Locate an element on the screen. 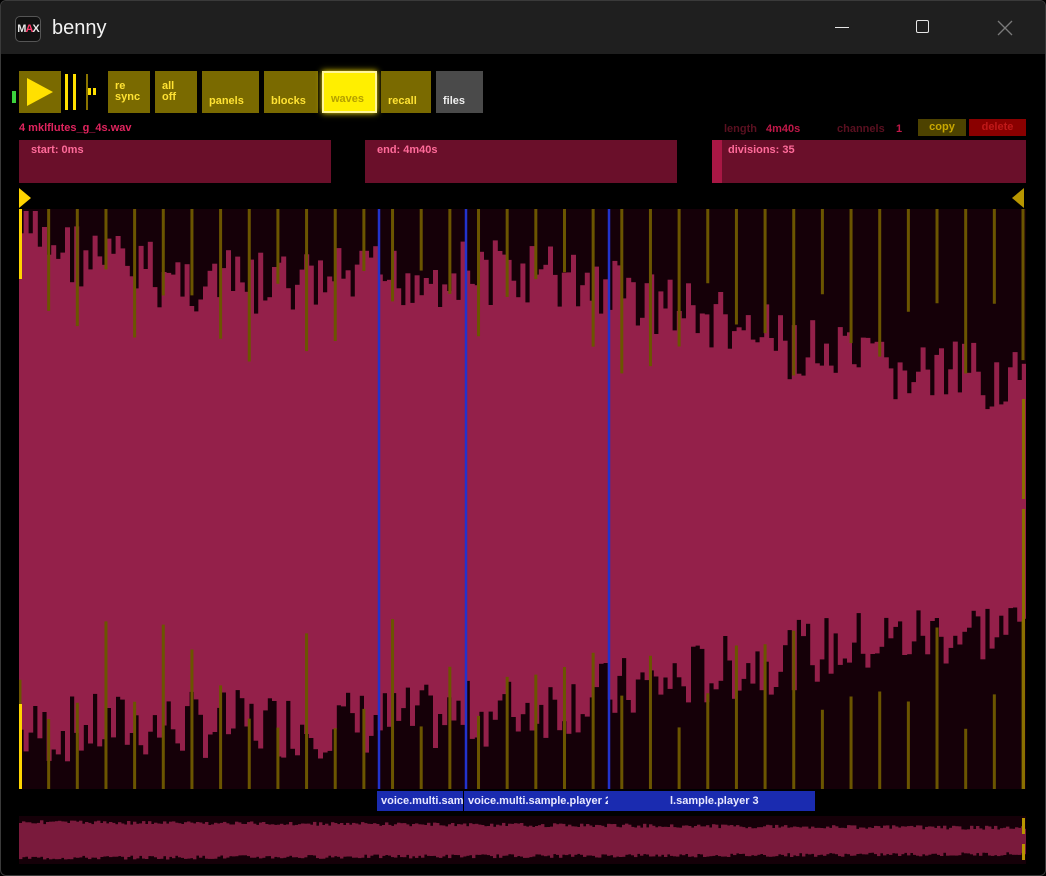 This screenshot has width=1046, height=876. play-icon is located at coordinates (40, 92).